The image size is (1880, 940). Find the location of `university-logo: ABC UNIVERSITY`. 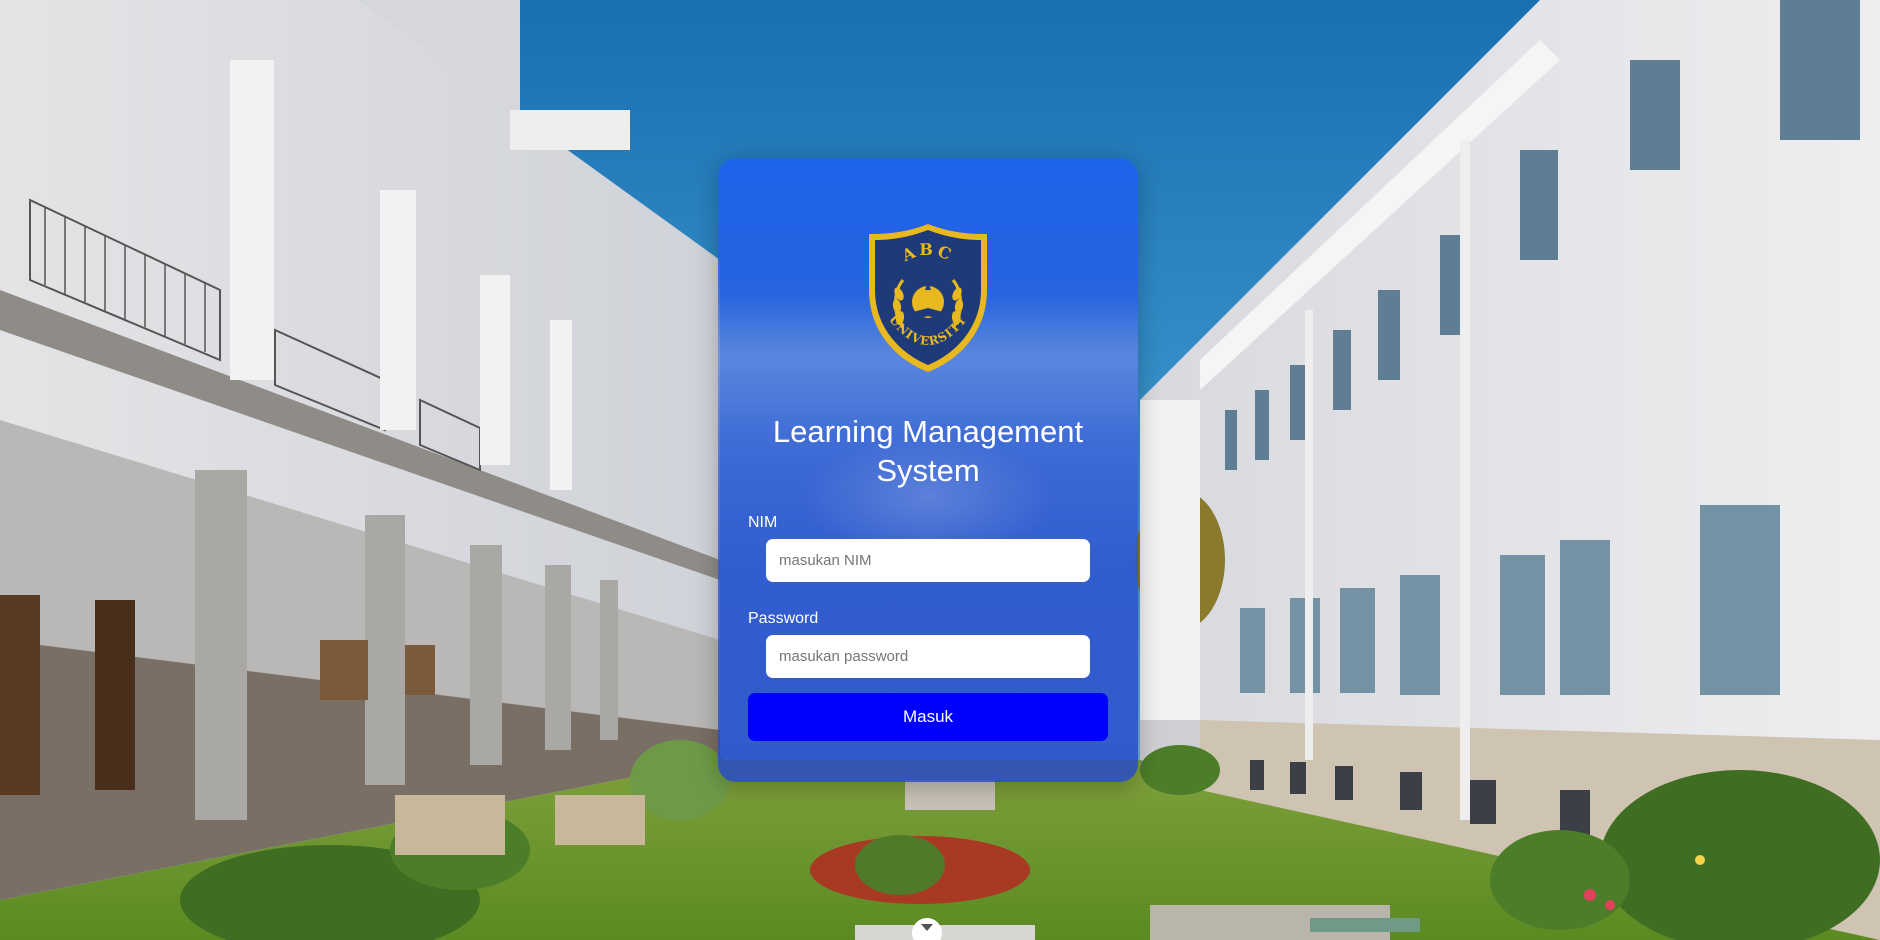

university-logo: ABC UNIVERSITY is located at coordinates (928, 298).